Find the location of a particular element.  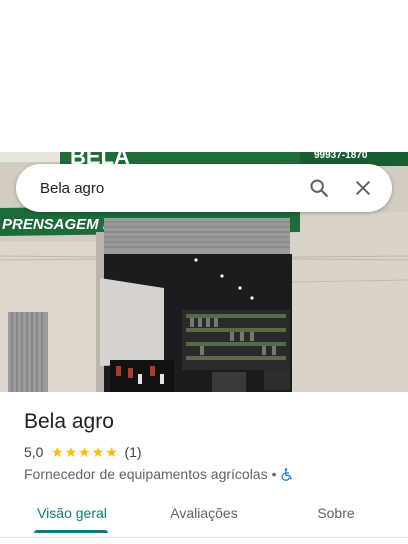

close-icon is located at coordinates (363, 188).